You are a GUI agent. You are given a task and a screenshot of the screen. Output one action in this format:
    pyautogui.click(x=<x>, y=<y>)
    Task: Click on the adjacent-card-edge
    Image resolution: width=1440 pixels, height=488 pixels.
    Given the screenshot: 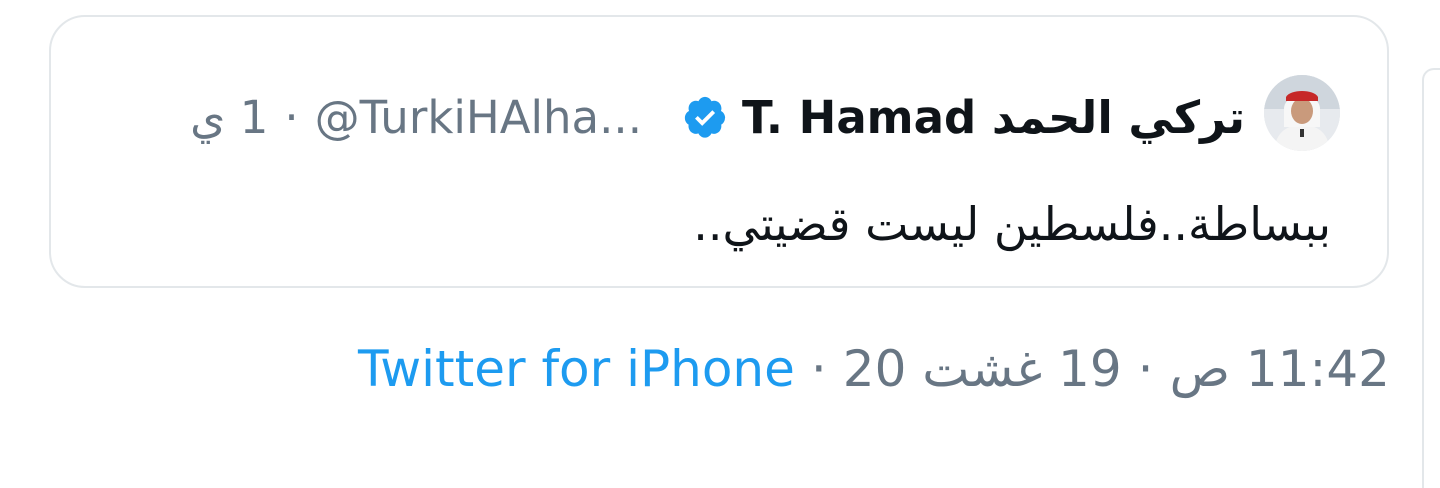 What is the action you would take?
    pyautogui.click(x=1431, y=278)
    